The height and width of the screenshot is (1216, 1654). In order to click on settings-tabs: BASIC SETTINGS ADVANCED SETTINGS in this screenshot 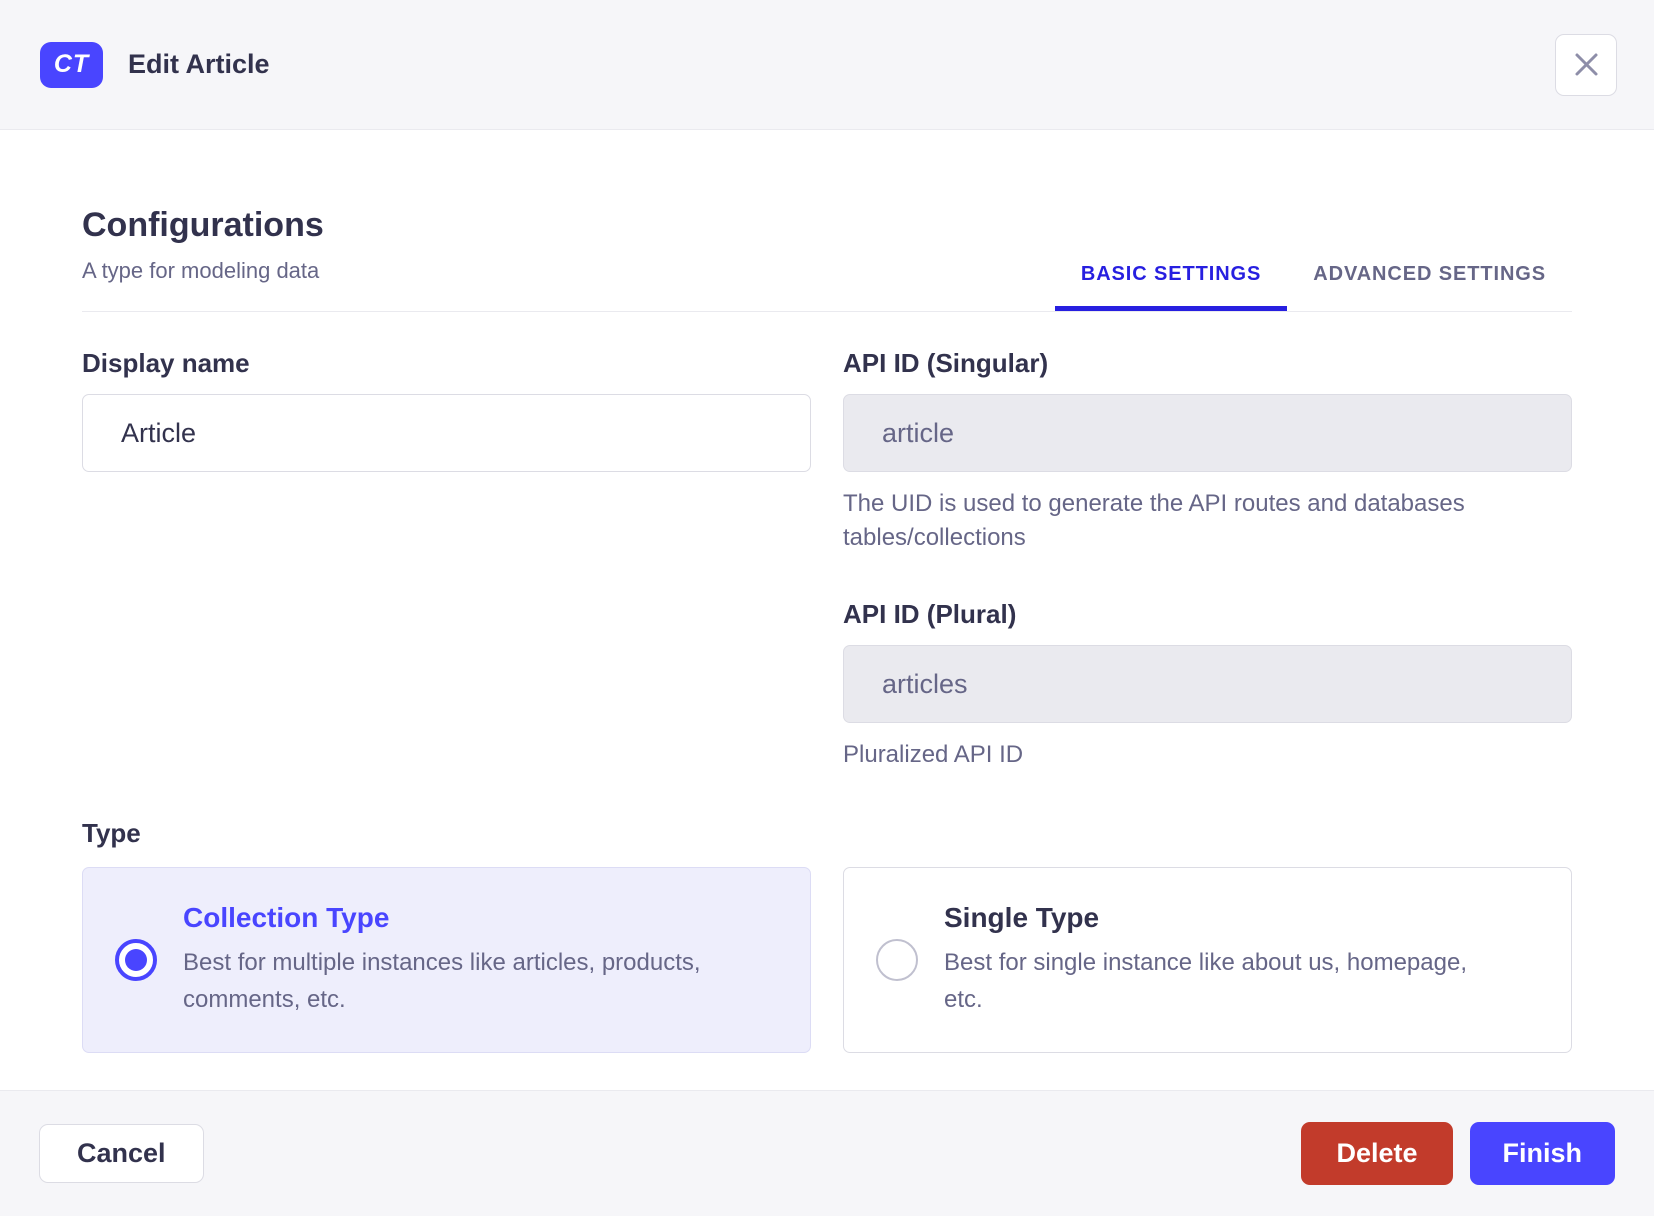, I will do `click(1313, 287)`.